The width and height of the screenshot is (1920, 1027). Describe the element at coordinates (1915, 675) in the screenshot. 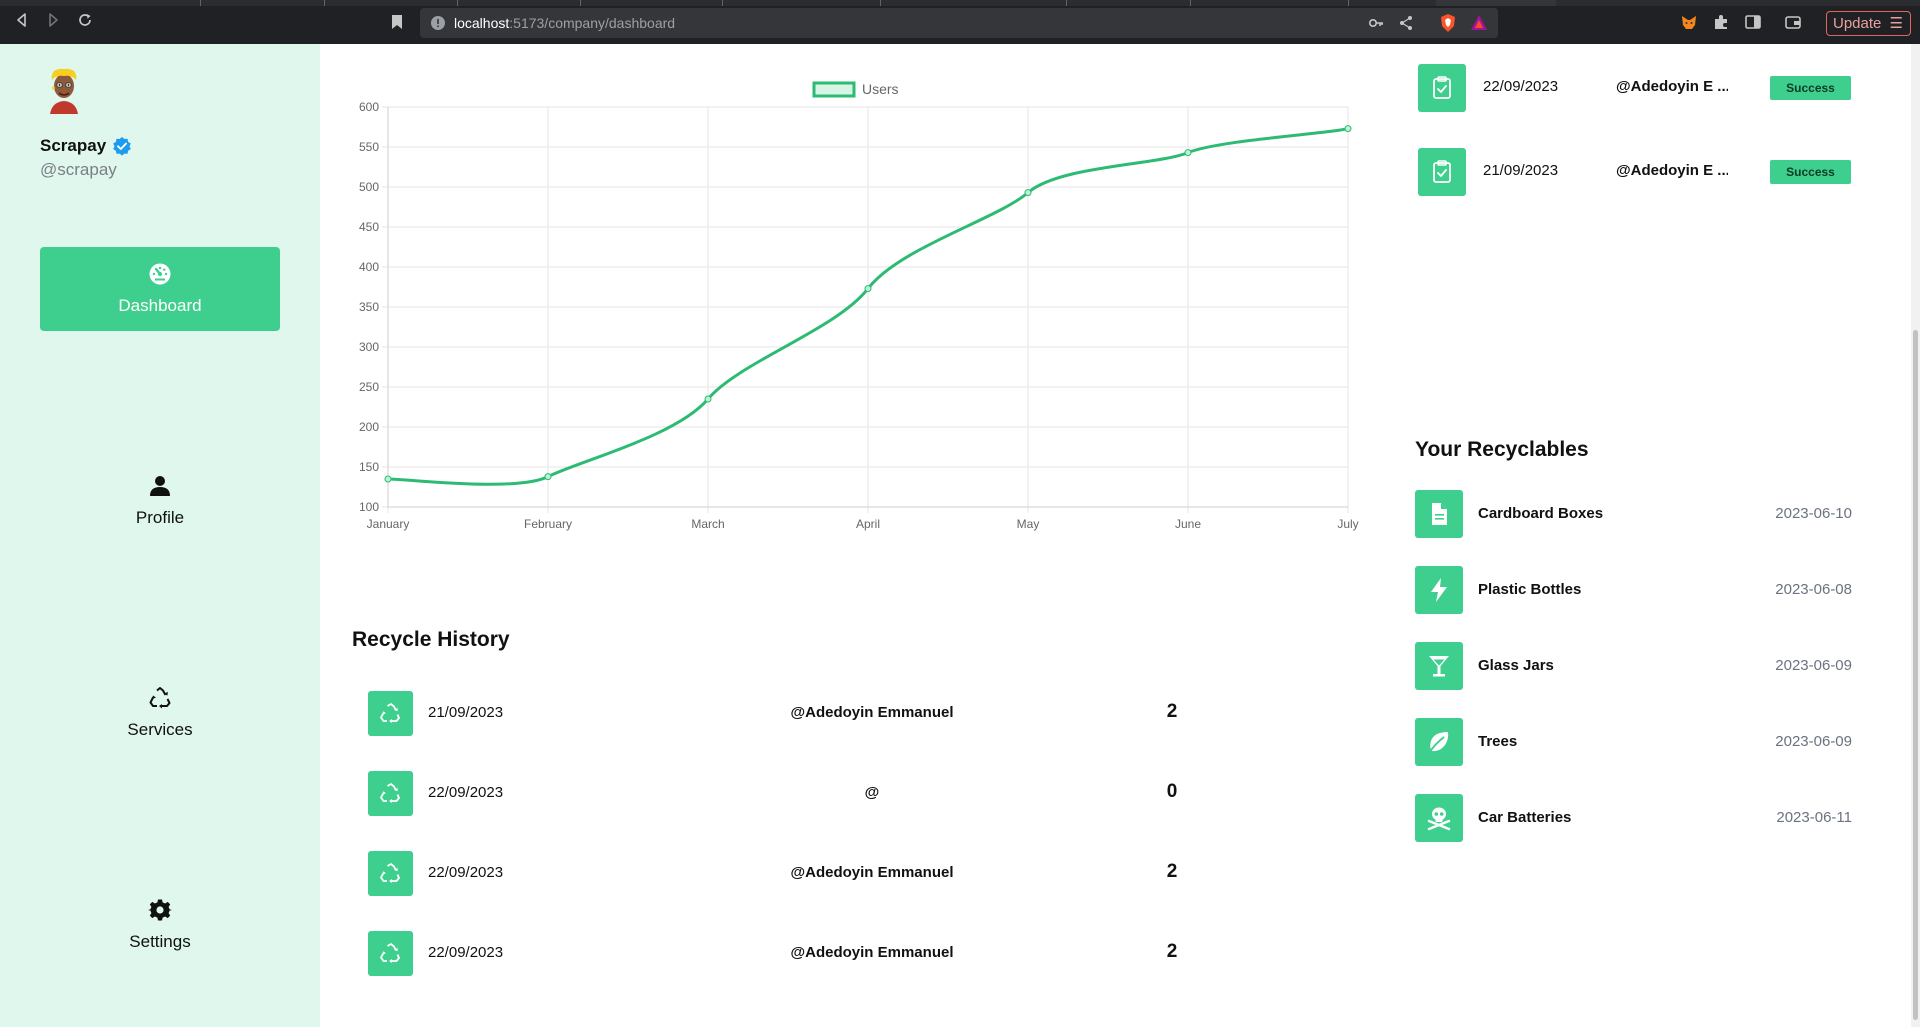

I see `scrollbar-thumb` at that location.